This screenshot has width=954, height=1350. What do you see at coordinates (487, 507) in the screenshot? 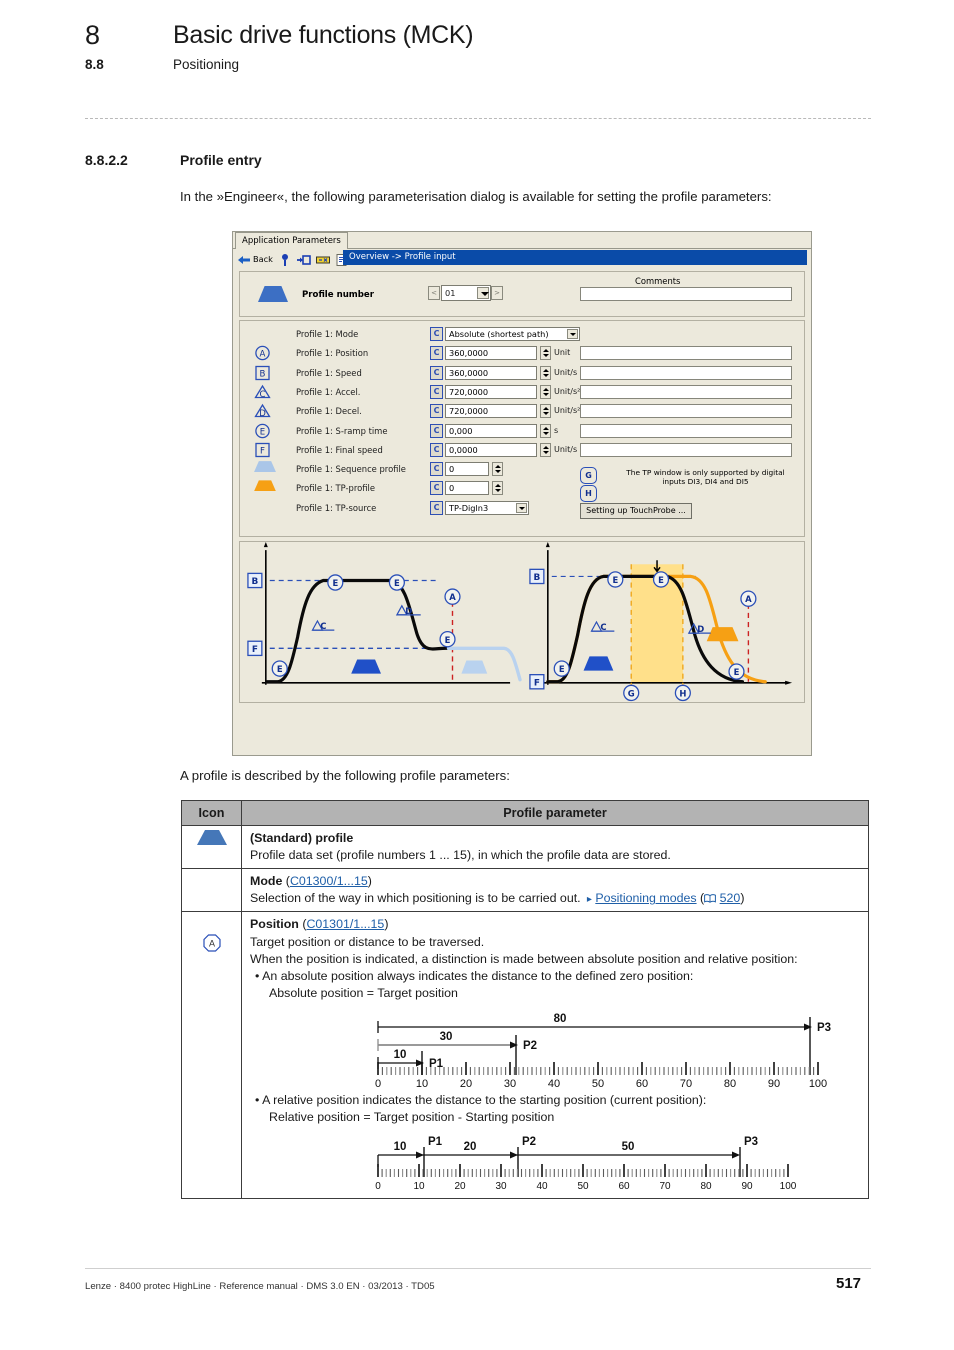
I see `parameter-value-field: TP-Digln3` at bounding box center [487, 507].